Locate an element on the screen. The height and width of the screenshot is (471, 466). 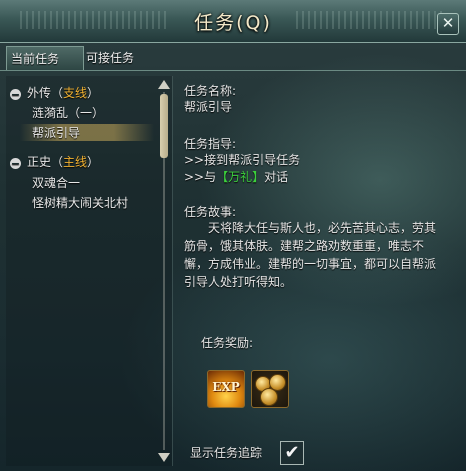
quest-item: 涟漪乱（一） is located at coordinates (68, 112).